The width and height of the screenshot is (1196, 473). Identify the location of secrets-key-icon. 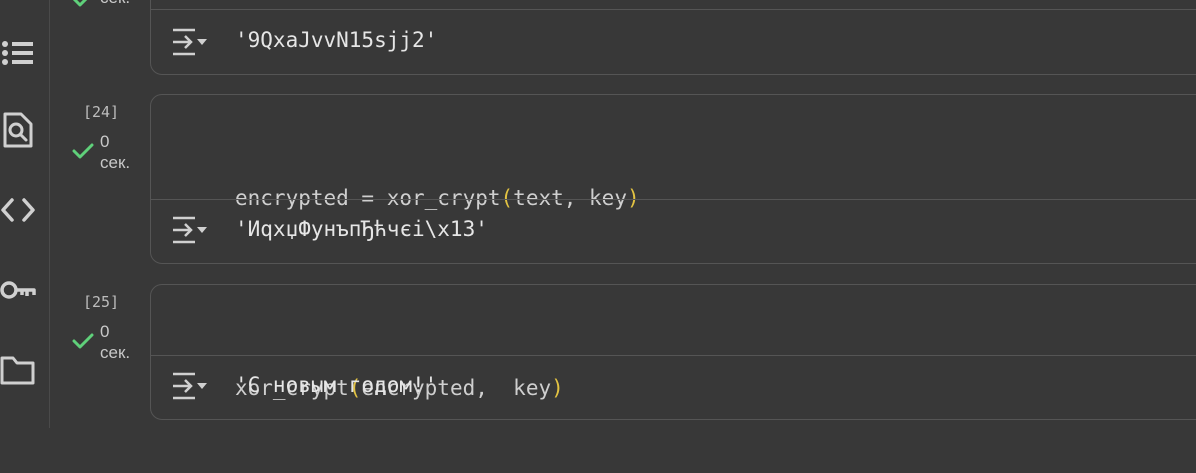
(18, 290).